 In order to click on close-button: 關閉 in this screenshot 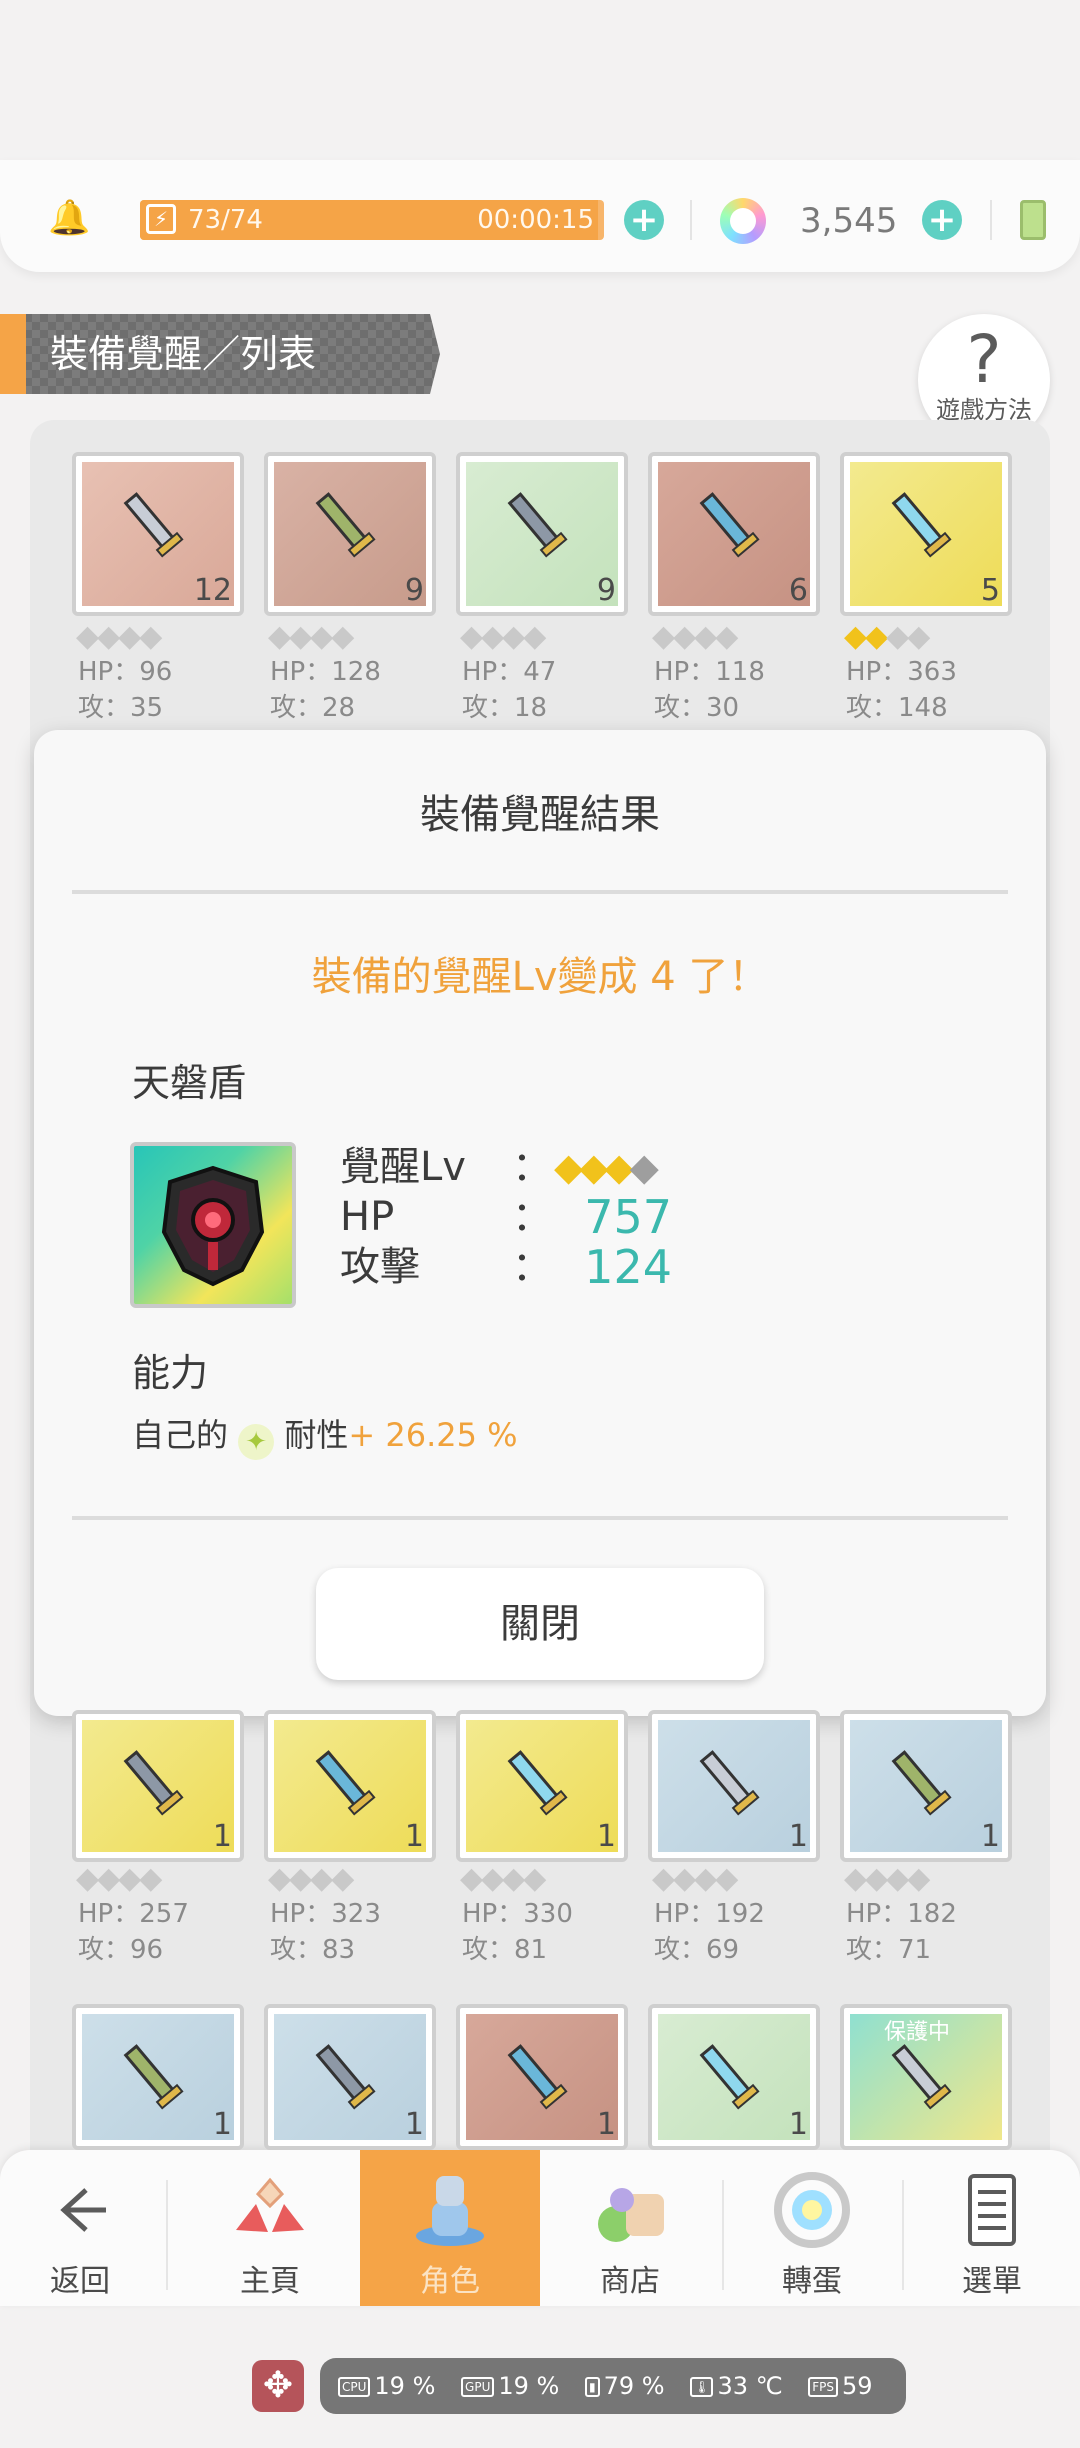, I will do `click(540, 1624)`.